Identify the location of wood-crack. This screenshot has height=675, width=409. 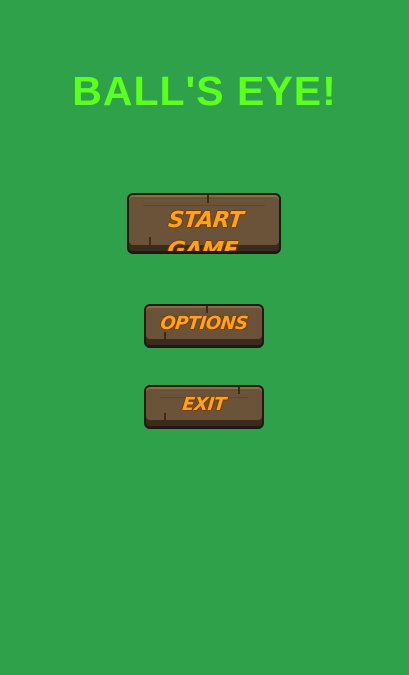
(208, 199).